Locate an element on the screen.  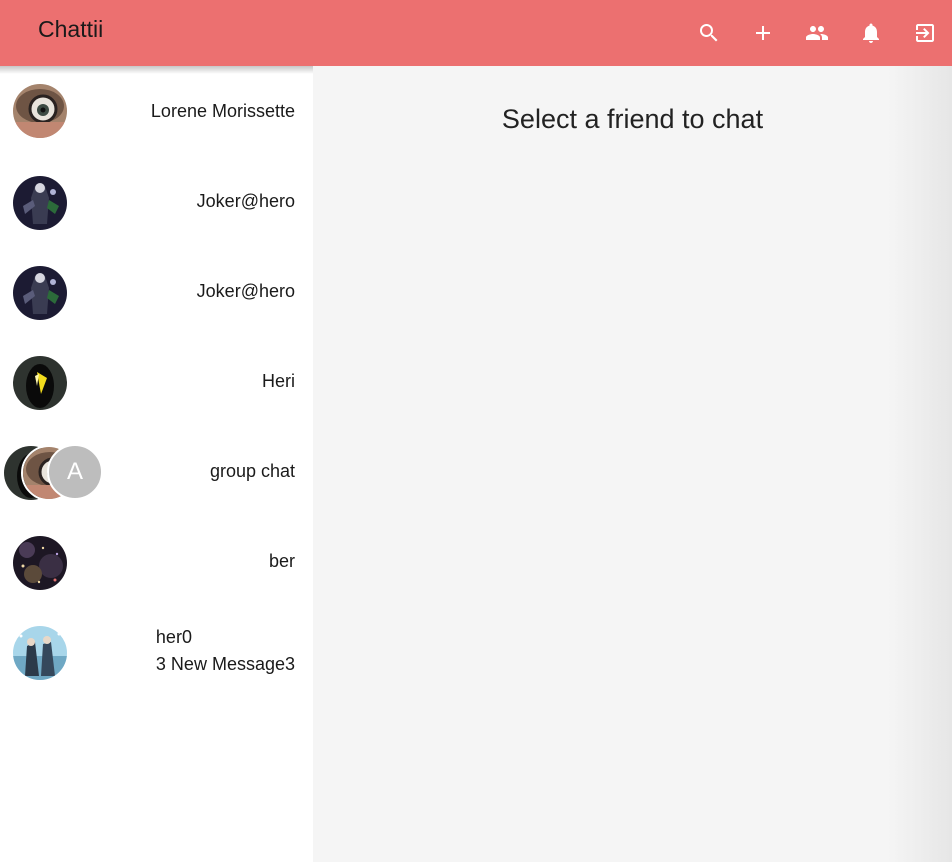
app-bar: Chattii is located at coordinates (476, 33).